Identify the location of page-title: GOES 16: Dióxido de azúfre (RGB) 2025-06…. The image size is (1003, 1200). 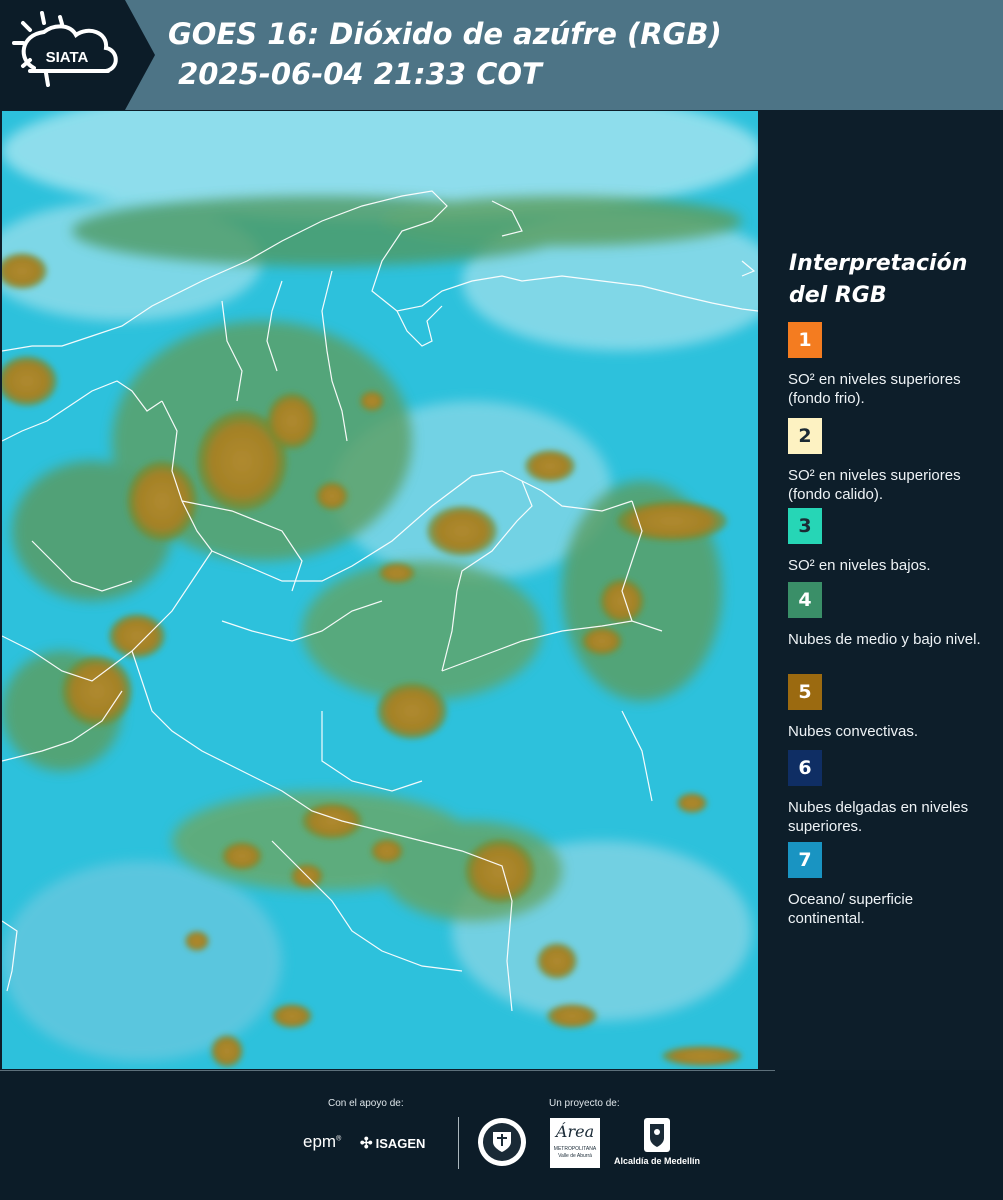
(445, 54).